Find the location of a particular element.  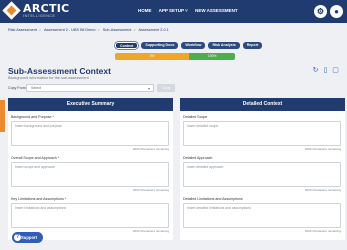

limitations-assumptions-input: Insert limitations and assumptions is located at coordinates (90, 215).